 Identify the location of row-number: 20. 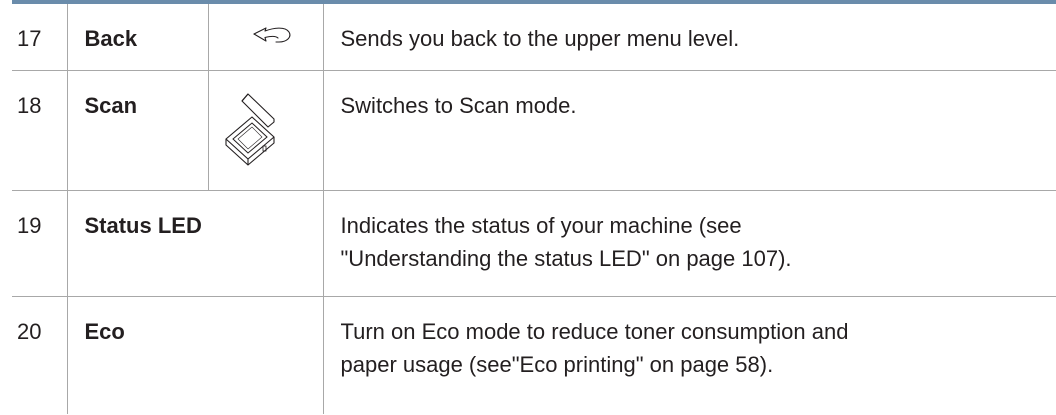
(39, 354).